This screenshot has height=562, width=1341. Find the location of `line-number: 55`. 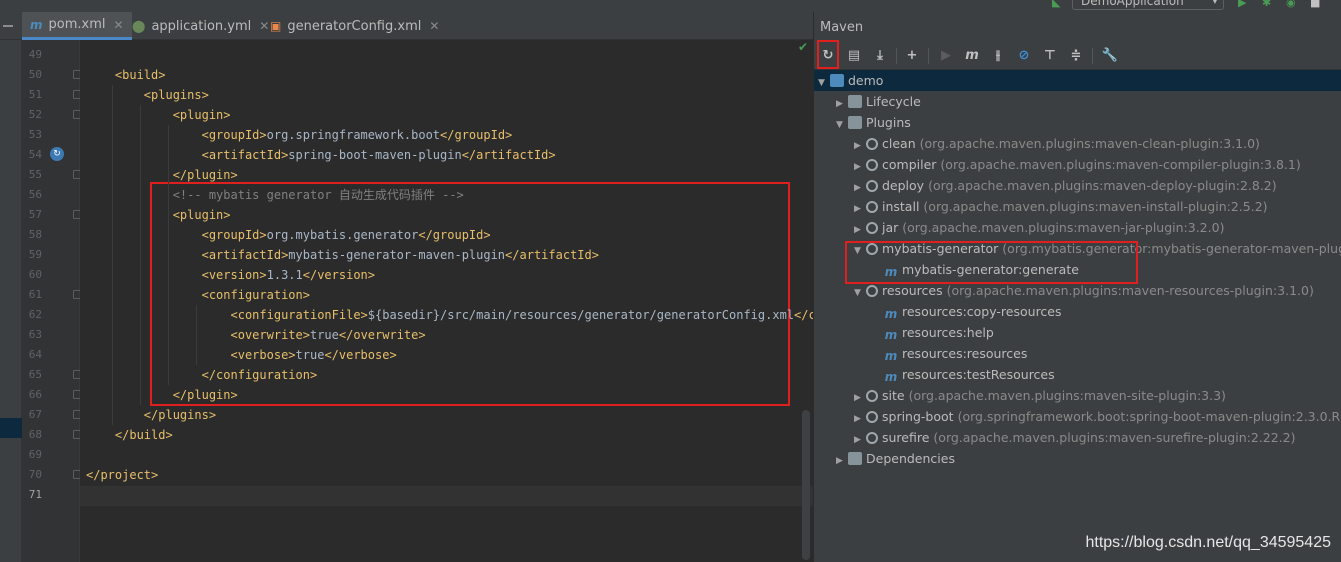

line-number: 55 is located at coordinates (35, 174).